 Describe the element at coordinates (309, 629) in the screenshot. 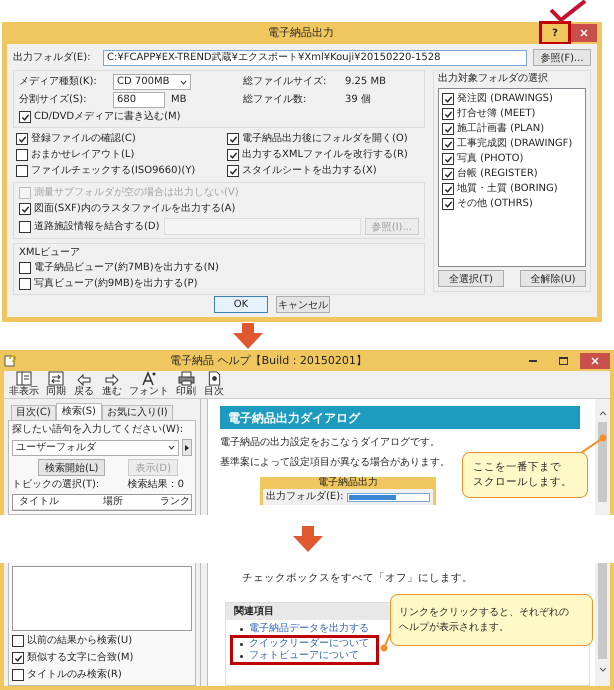

I see `help-link: 電子納品データを出力する` at that location.